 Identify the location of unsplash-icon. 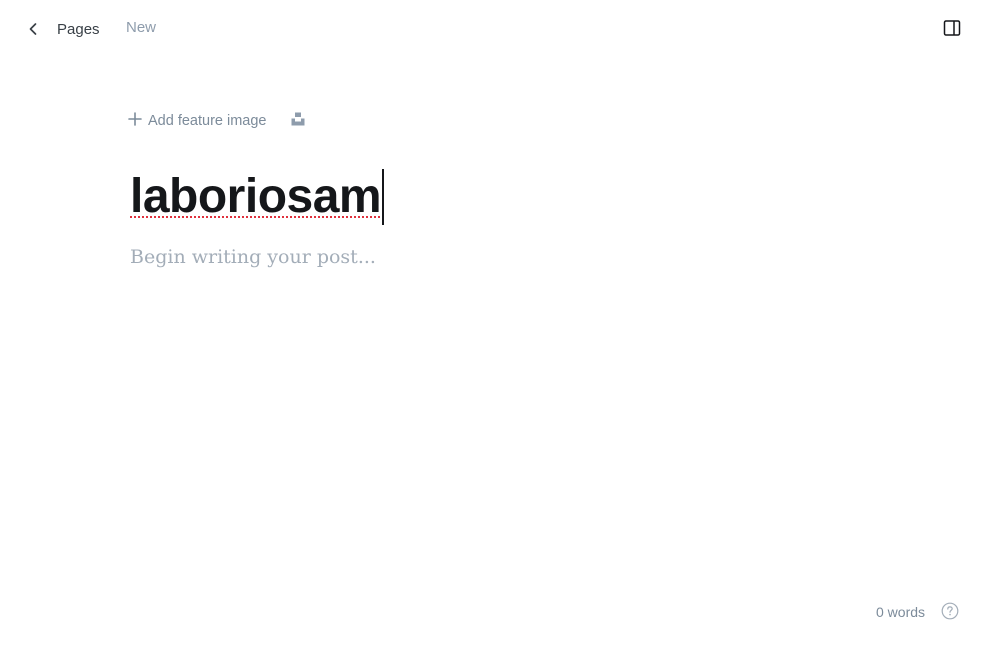
(298, 121).